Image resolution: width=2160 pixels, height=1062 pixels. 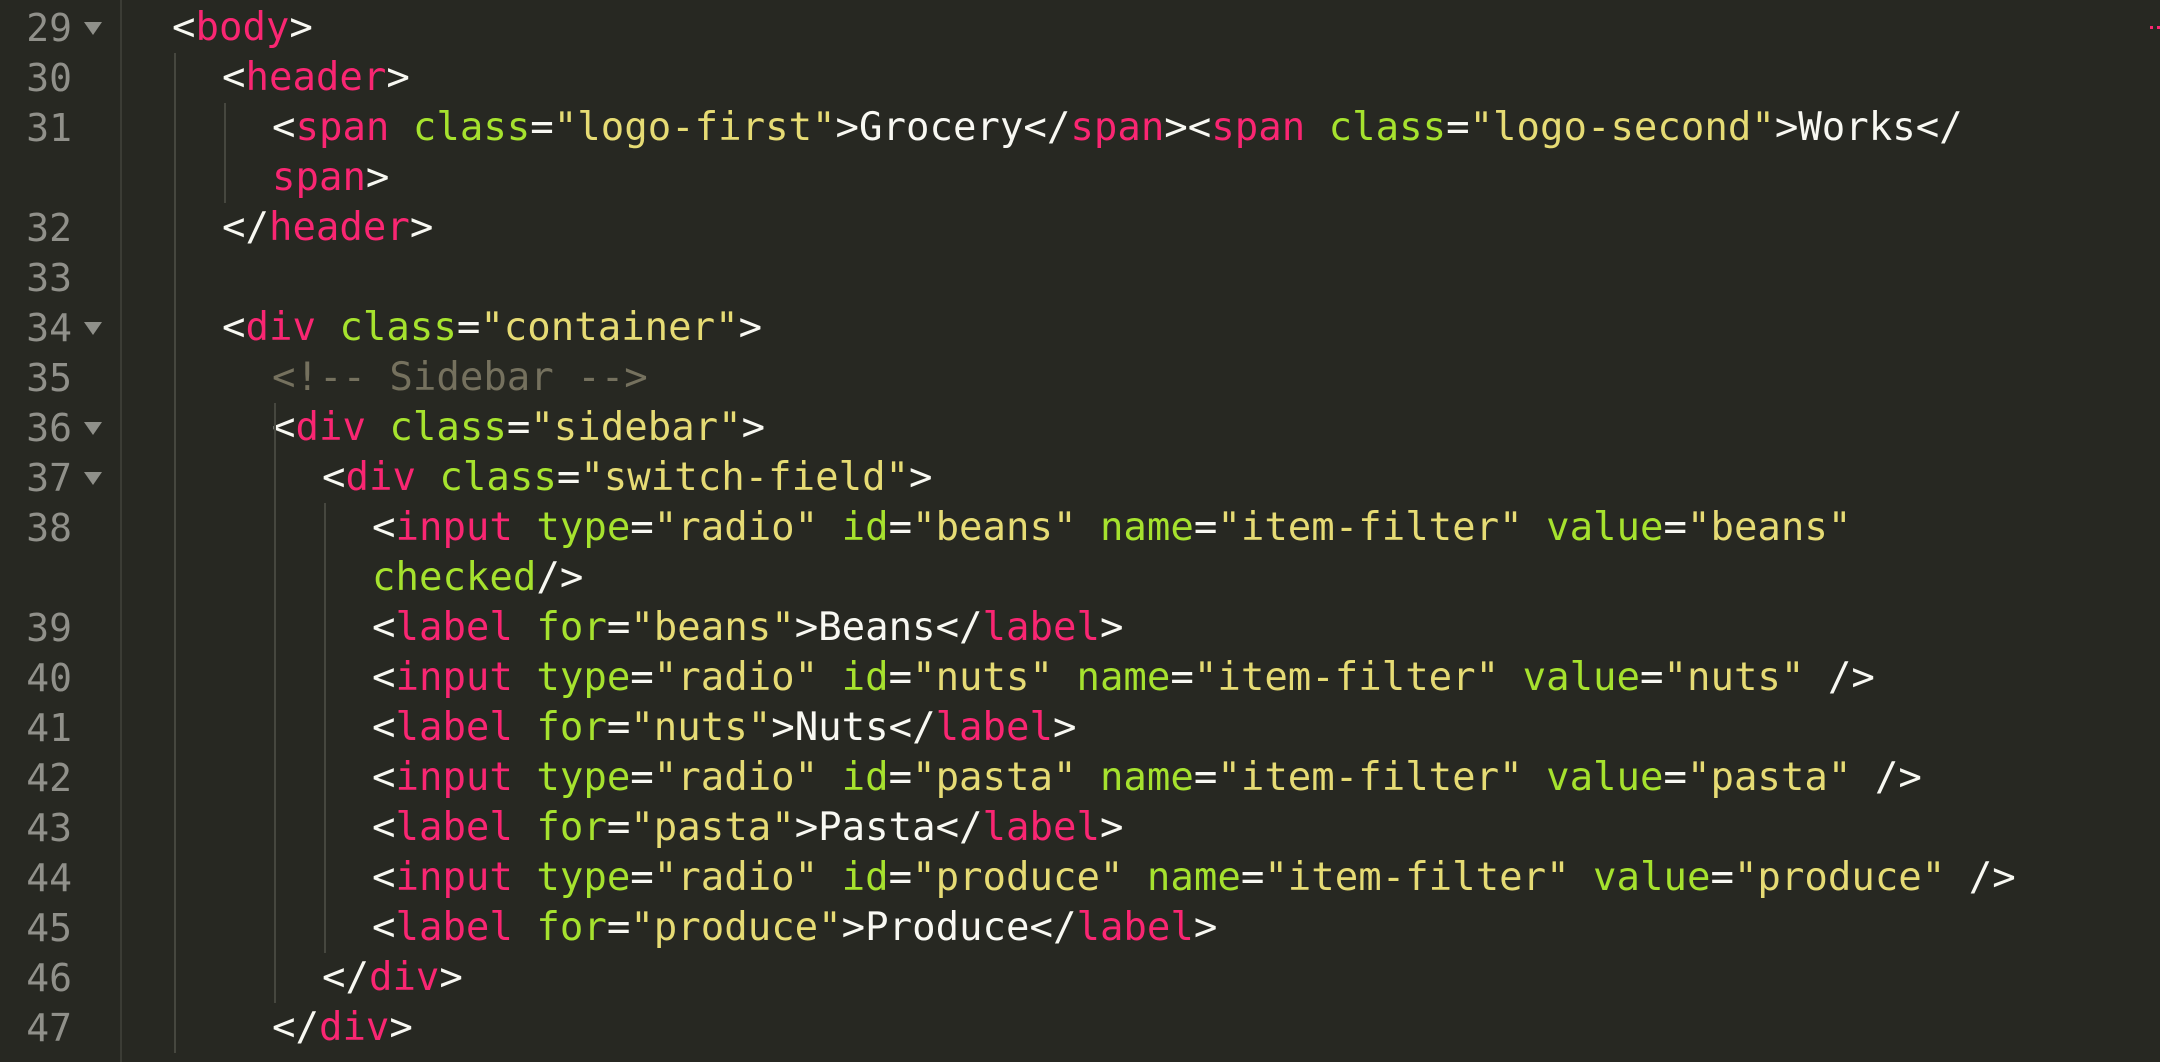 What do you see at coordinates (49, 928) in the screenshot?
I see `line-number: 45` at bounding box center [49, 928].